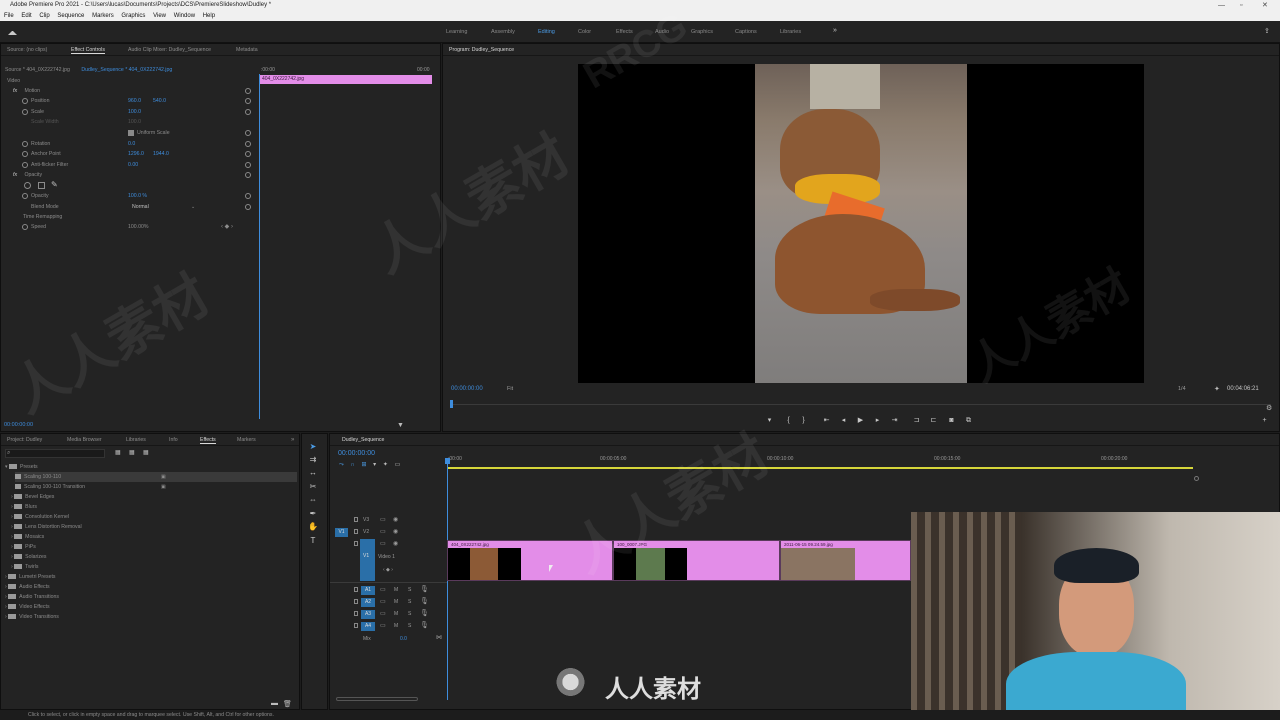 The image size is (1280, 720). What do you see at coordinates (696, 560) in the screenshot?
I see `clip-2: 100_0007.JPG` at bounding box center [696, 560].